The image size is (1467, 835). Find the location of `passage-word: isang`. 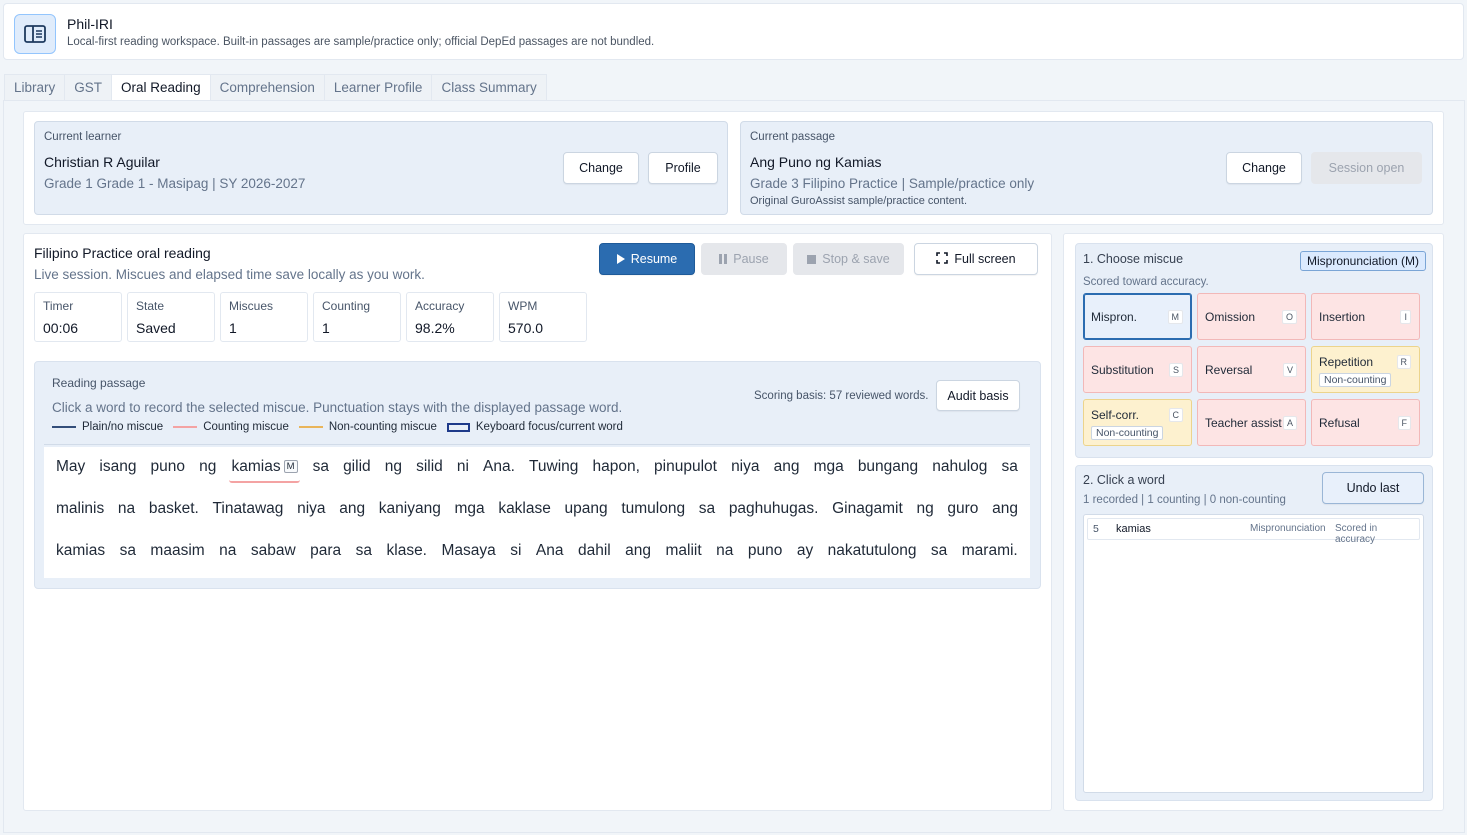

passage-word: isang is located at coordinates (117, 467).